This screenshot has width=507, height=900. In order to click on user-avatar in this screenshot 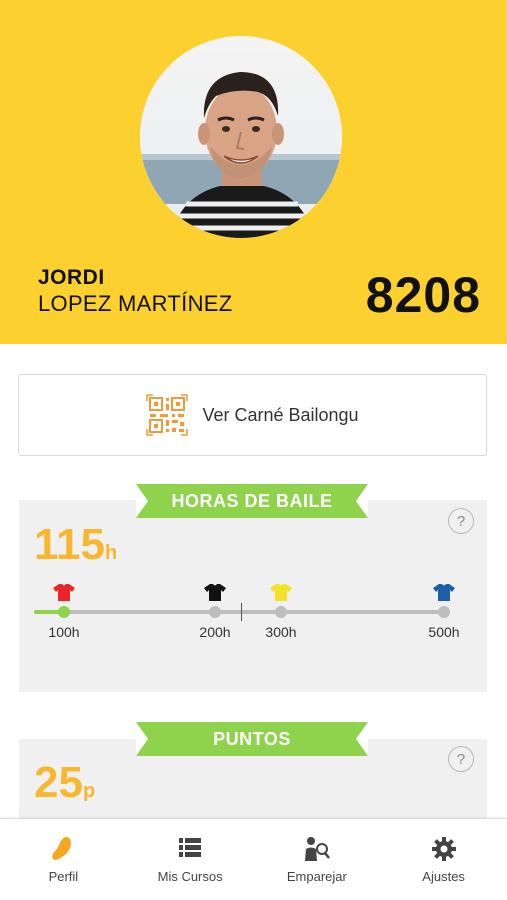, I will do `click(241, 137)`.